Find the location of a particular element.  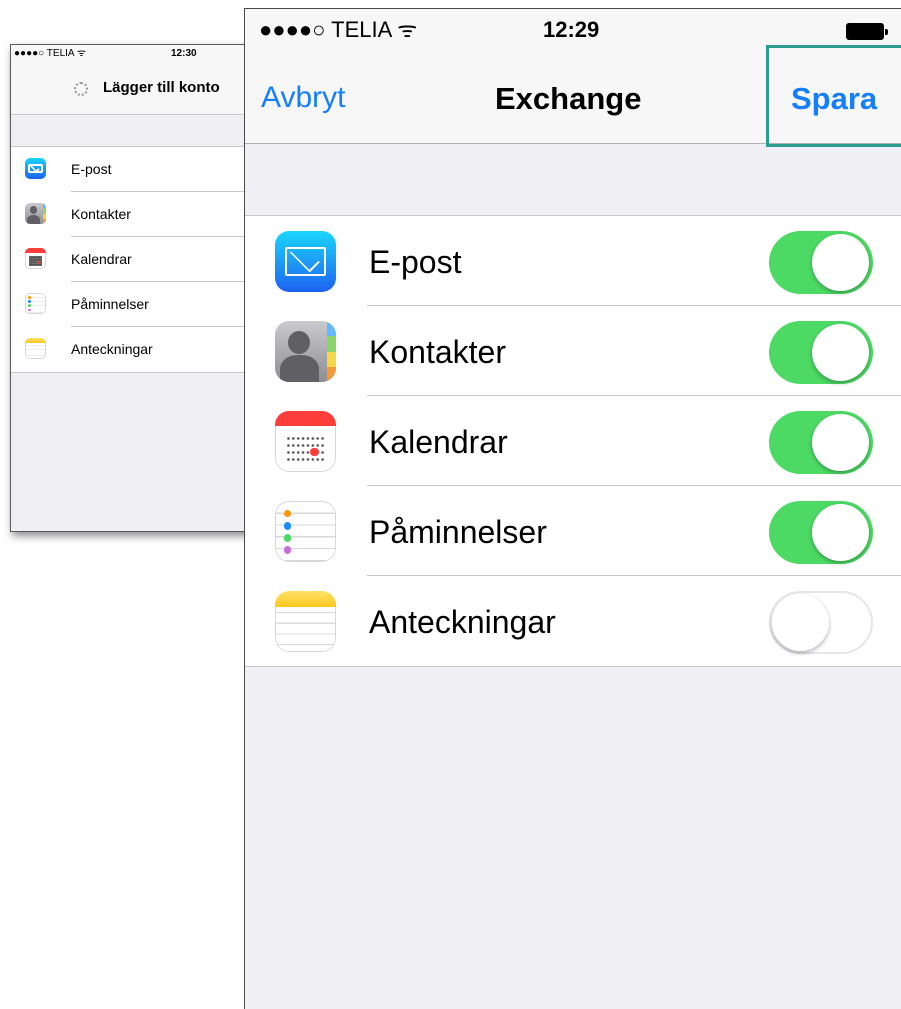

battery-full-icon is located at coordinates (867, 31).